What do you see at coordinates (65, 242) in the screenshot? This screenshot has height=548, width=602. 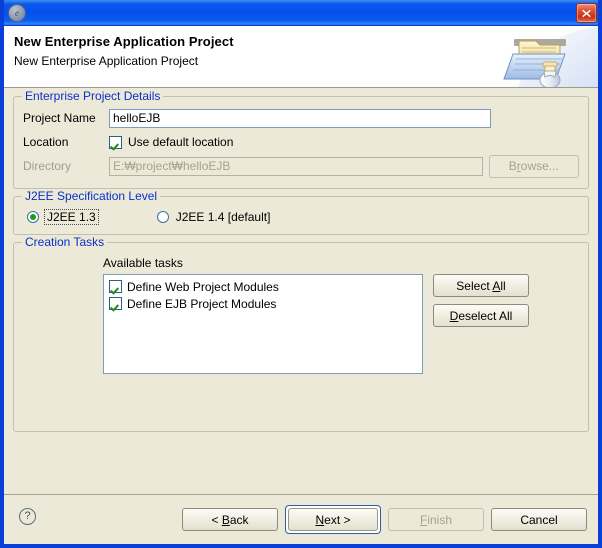 I see `group-legend-tasks: Creation Tasks` at bounding box center [65, 242].